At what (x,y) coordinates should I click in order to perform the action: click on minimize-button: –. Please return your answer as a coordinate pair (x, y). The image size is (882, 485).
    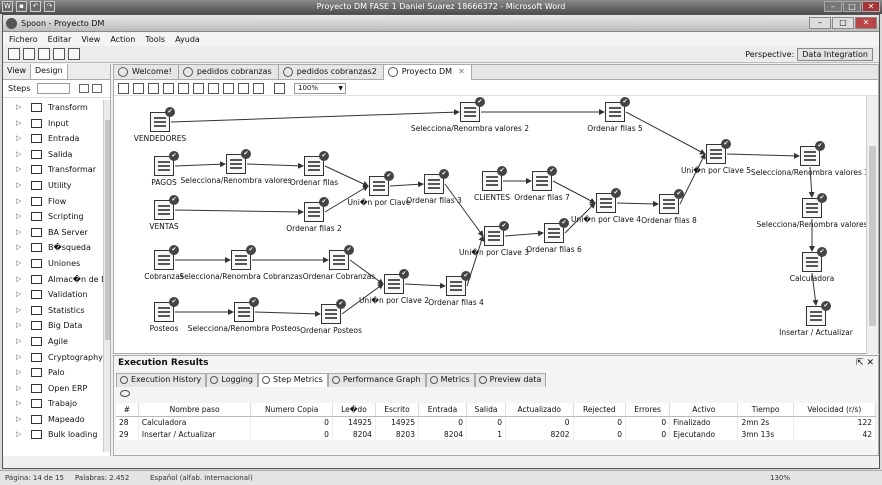
    Looking at the image, I should click on (833, 6).